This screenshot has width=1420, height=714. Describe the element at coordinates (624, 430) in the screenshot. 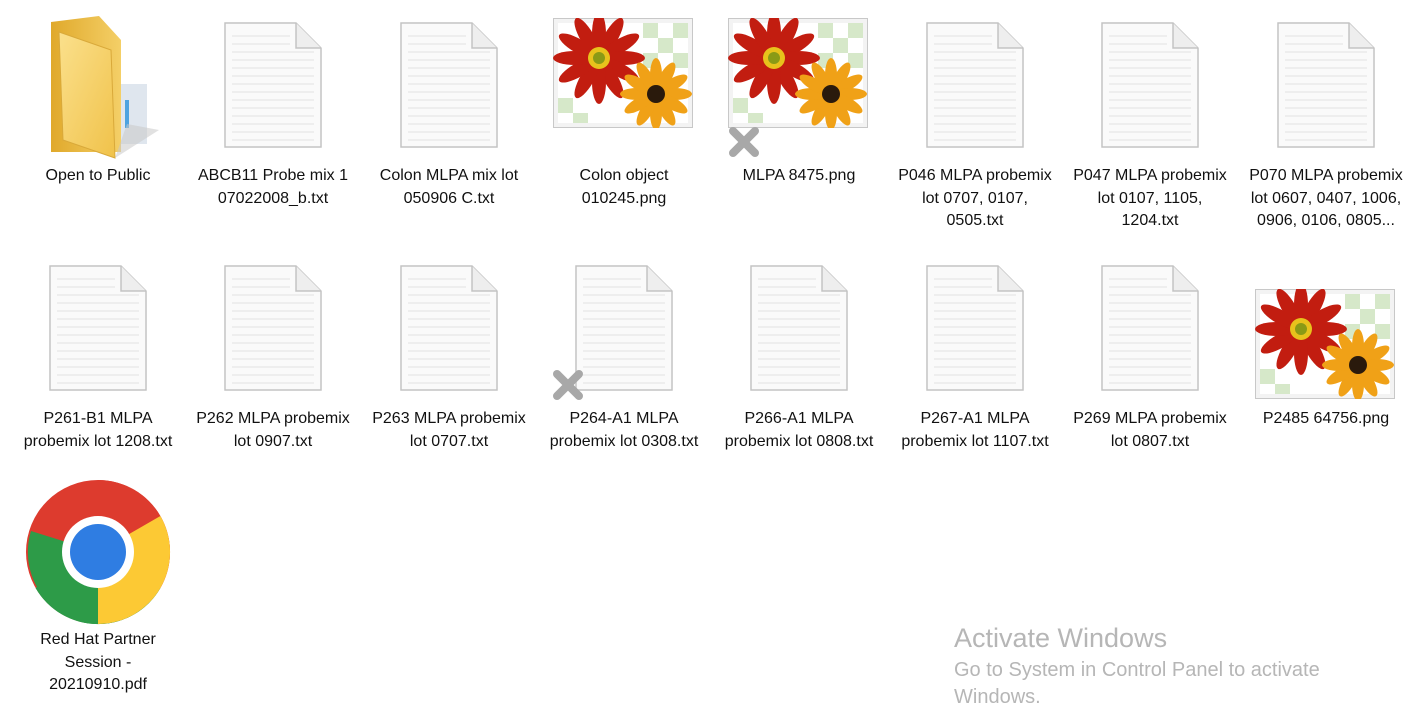

I see `item-label: P264-A1 MLPA probemix lot 0308.txt` at that location.